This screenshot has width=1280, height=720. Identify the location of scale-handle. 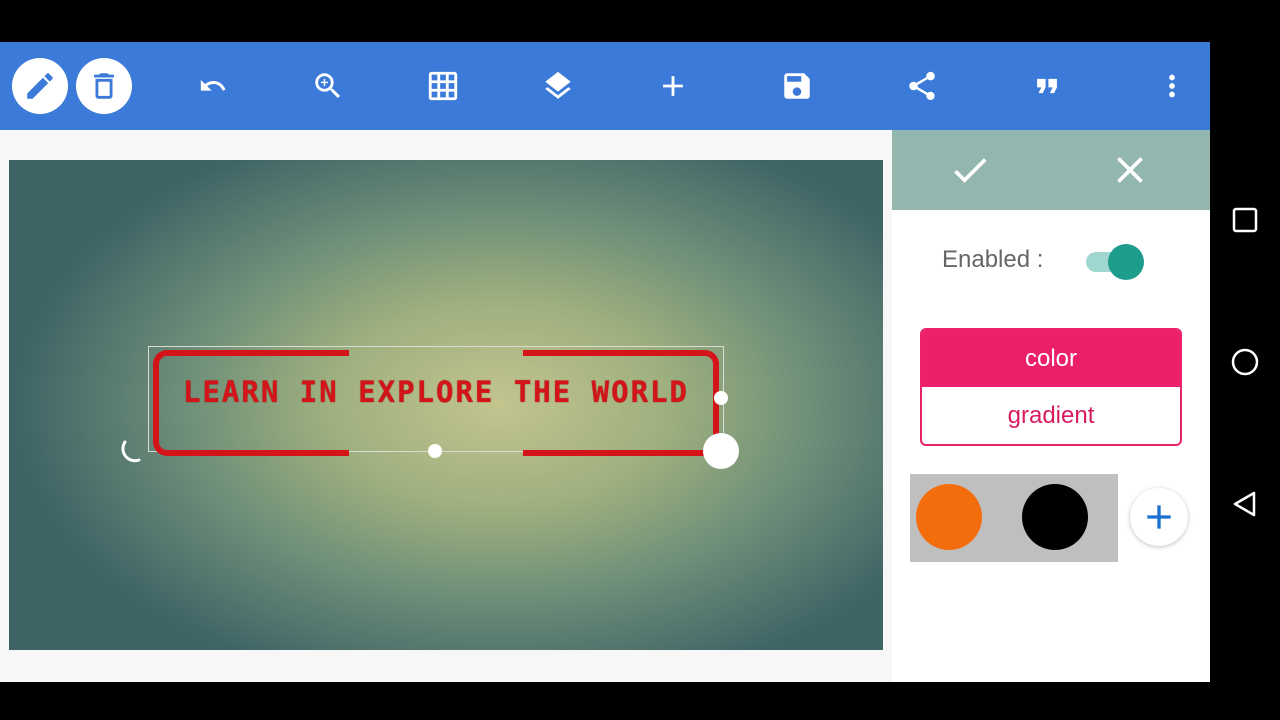
(721, 451).